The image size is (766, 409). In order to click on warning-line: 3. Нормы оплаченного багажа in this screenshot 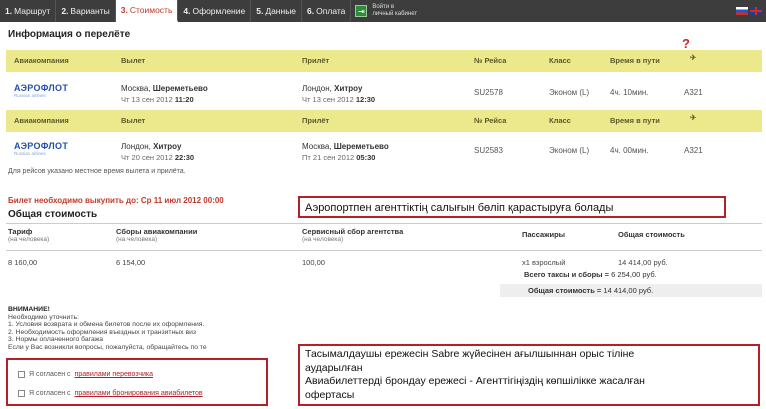, I will do `click(56, 340)`.